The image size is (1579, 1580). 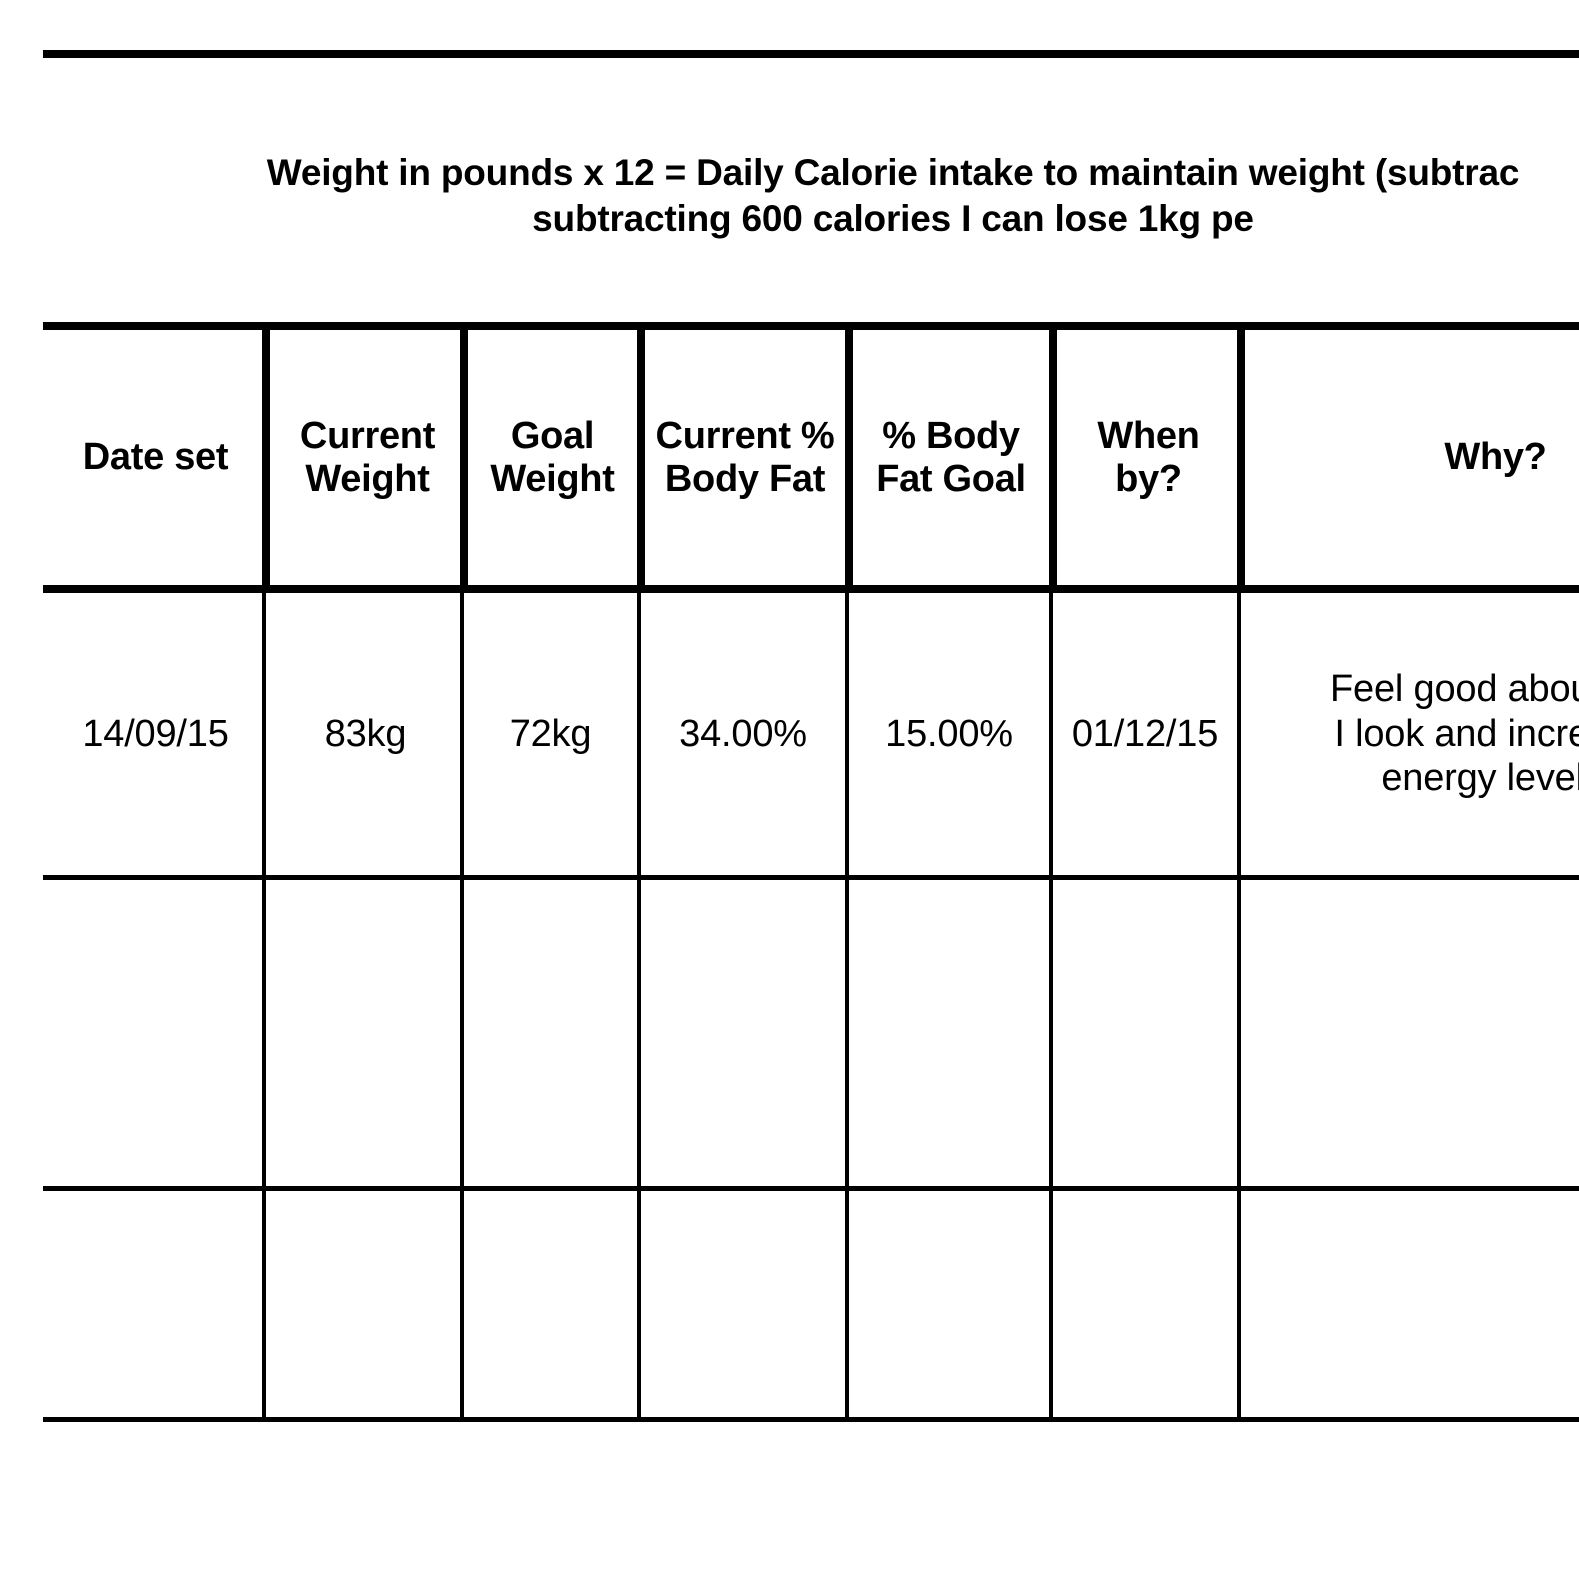 What do you see at coordinates (1145, 734) in the screenshot?
I see `cell-when-by-row1: 01/12/15` at bounding box center [1145, 734].